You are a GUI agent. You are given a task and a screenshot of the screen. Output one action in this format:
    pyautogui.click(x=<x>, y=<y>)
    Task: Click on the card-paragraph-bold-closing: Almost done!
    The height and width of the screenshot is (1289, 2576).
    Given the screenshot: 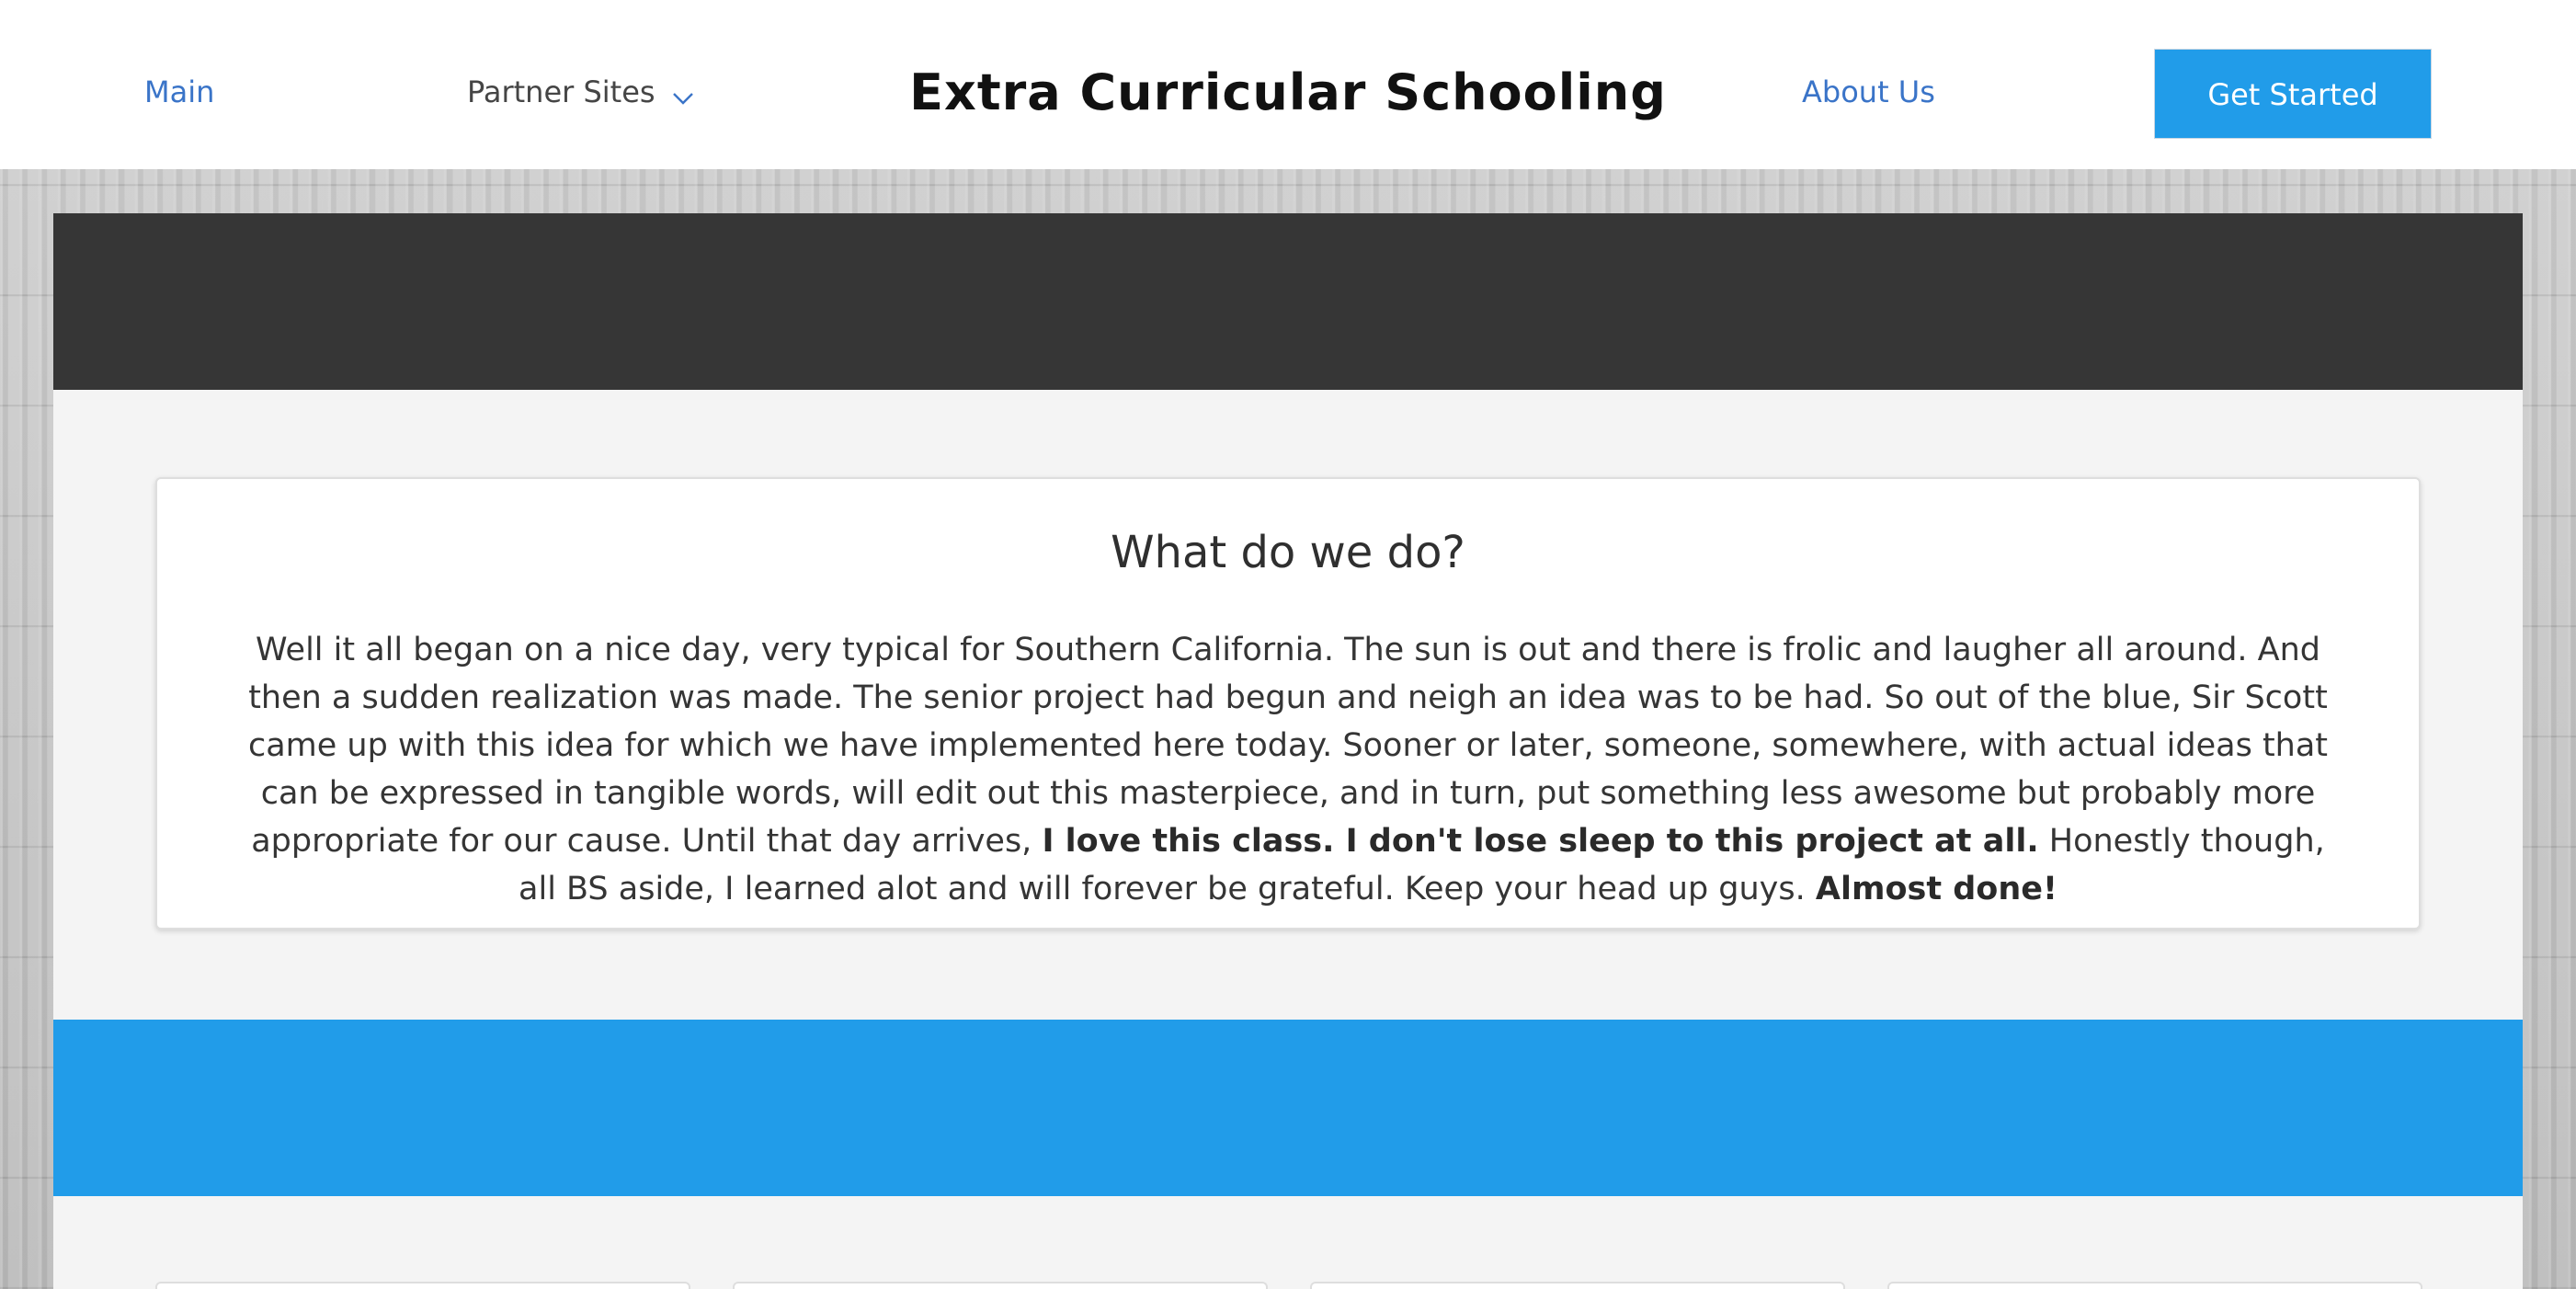 What is the action you would take?
    pyautogui.click(x=1936, y=889)
    